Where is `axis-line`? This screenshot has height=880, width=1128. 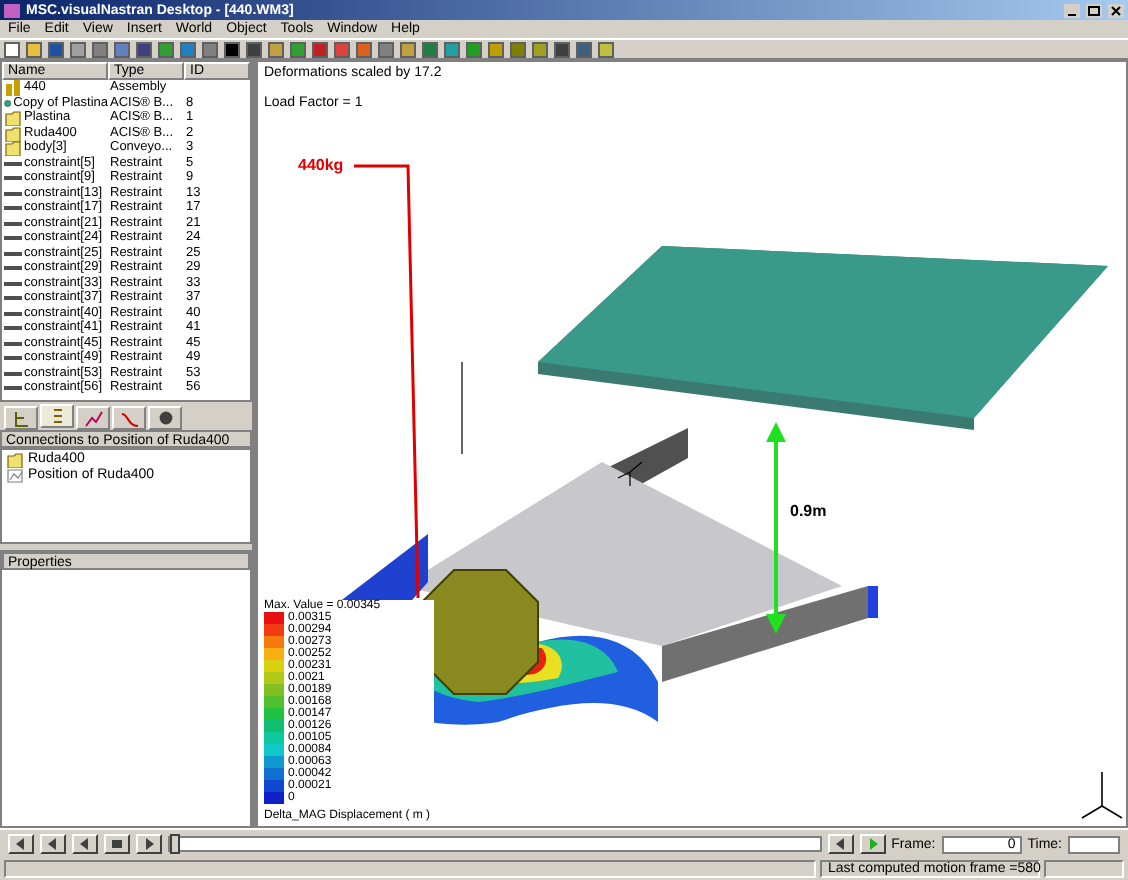
axis-line is located at coordinates (462, 408).